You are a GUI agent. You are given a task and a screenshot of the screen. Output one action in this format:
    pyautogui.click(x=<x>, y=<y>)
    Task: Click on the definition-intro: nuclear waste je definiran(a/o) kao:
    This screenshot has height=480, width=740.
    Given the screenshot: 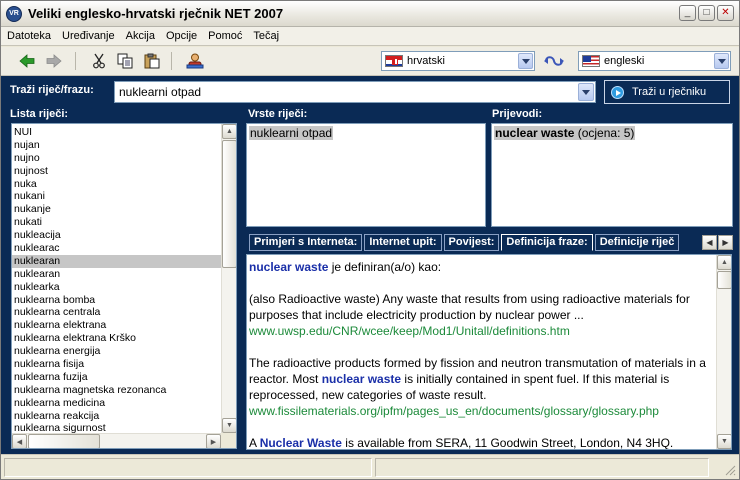 What is the action you would take?
    pyautogui.click(x=482, y=267)
    